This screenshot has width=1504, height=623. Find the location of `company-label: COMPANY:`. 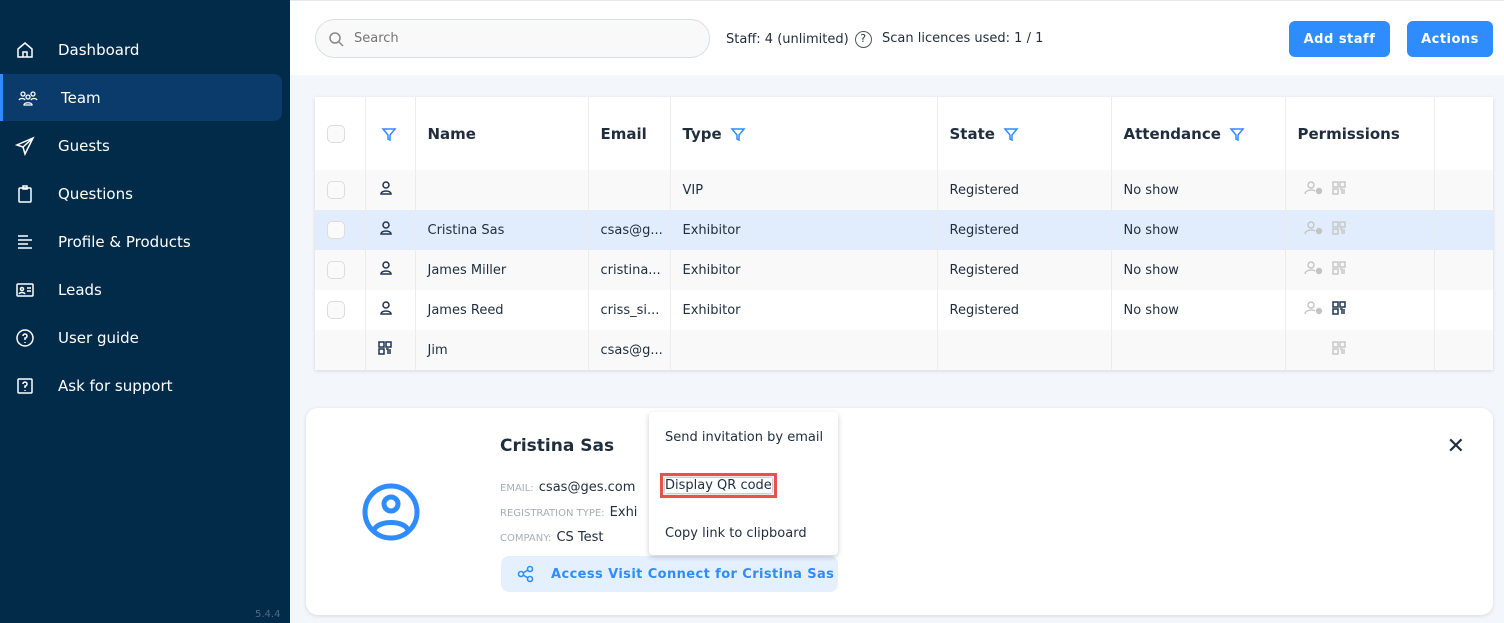

company-label: COMPANY: is located at coordinates (526, 538).